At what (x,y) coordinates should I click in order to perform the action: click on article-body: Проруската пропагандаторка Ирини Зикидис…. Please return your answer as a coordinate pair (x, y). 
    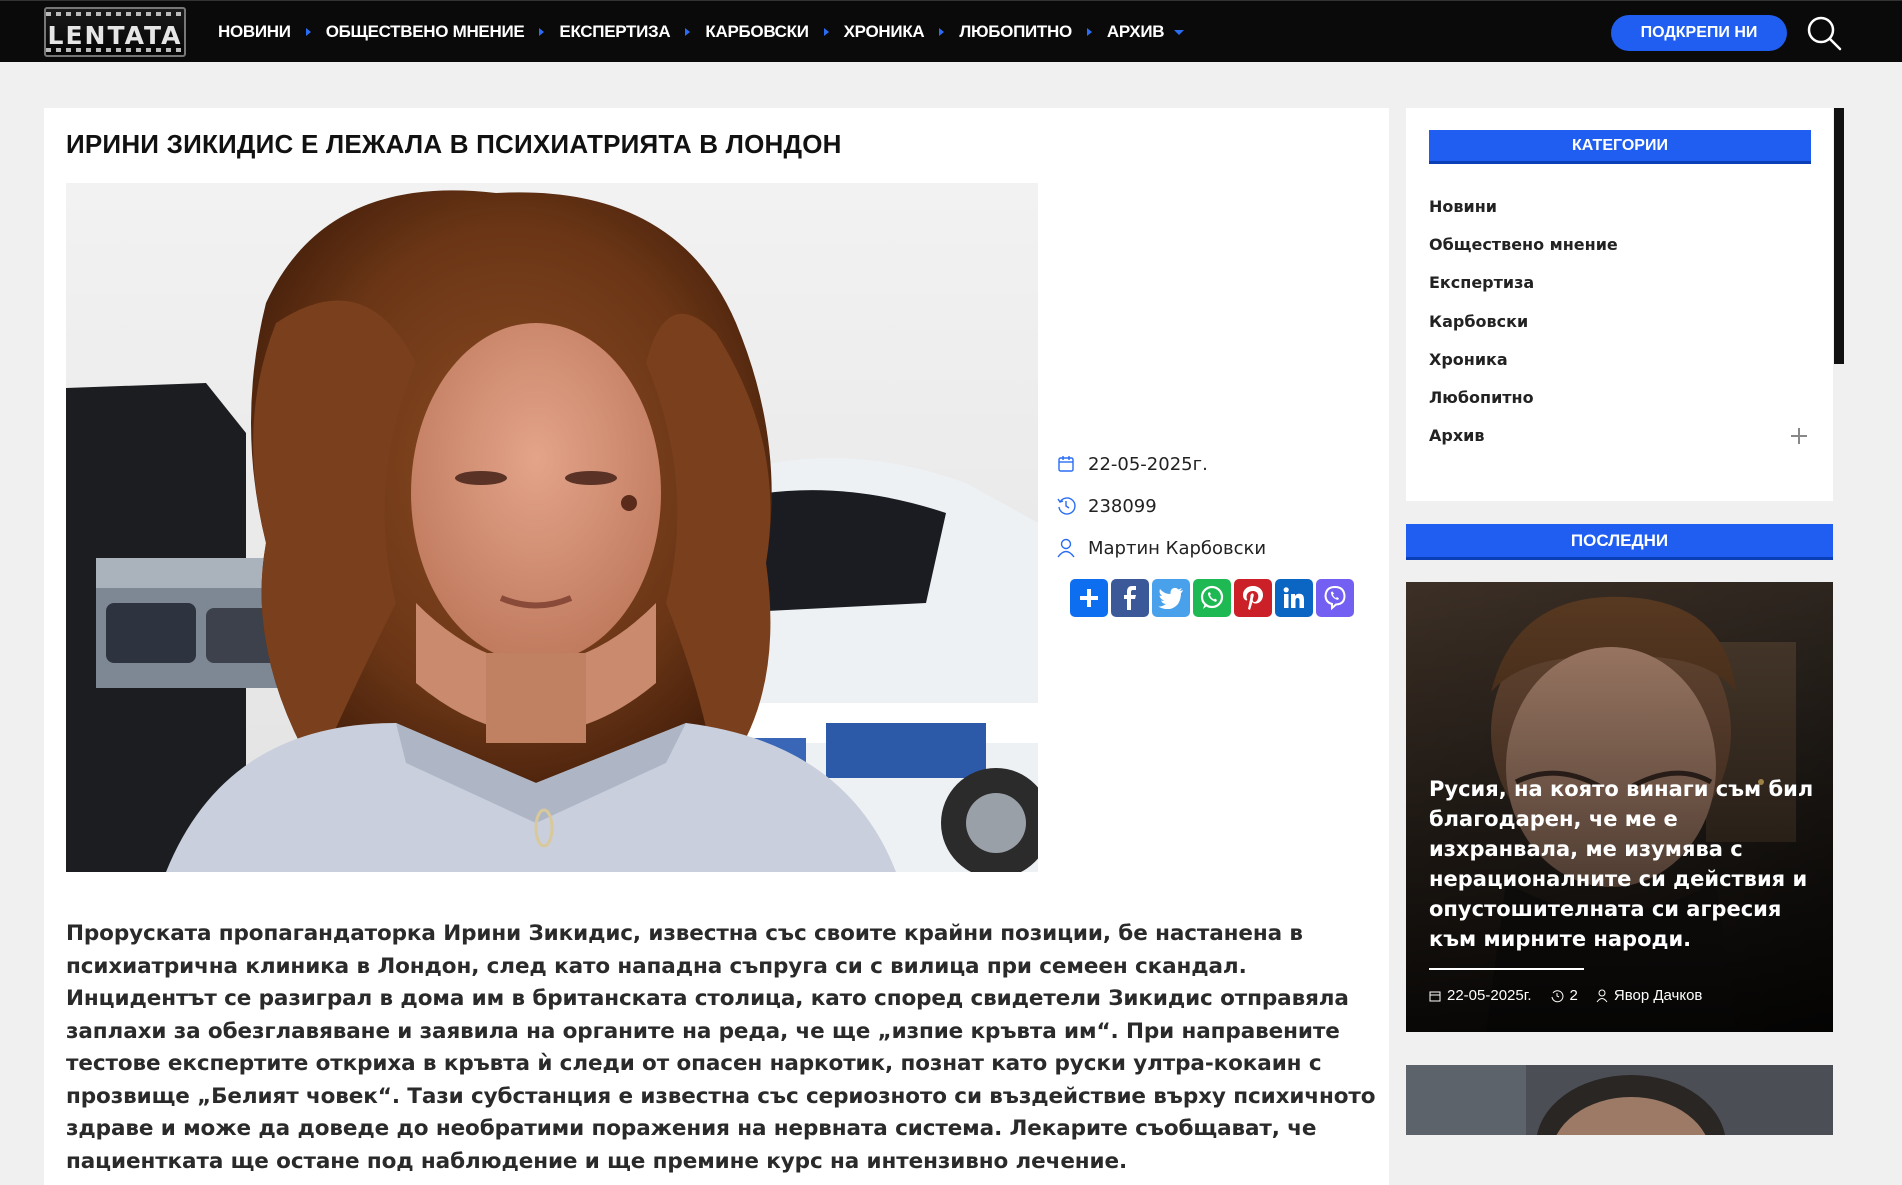
    Looking at the image, I should click on (721, 1047).